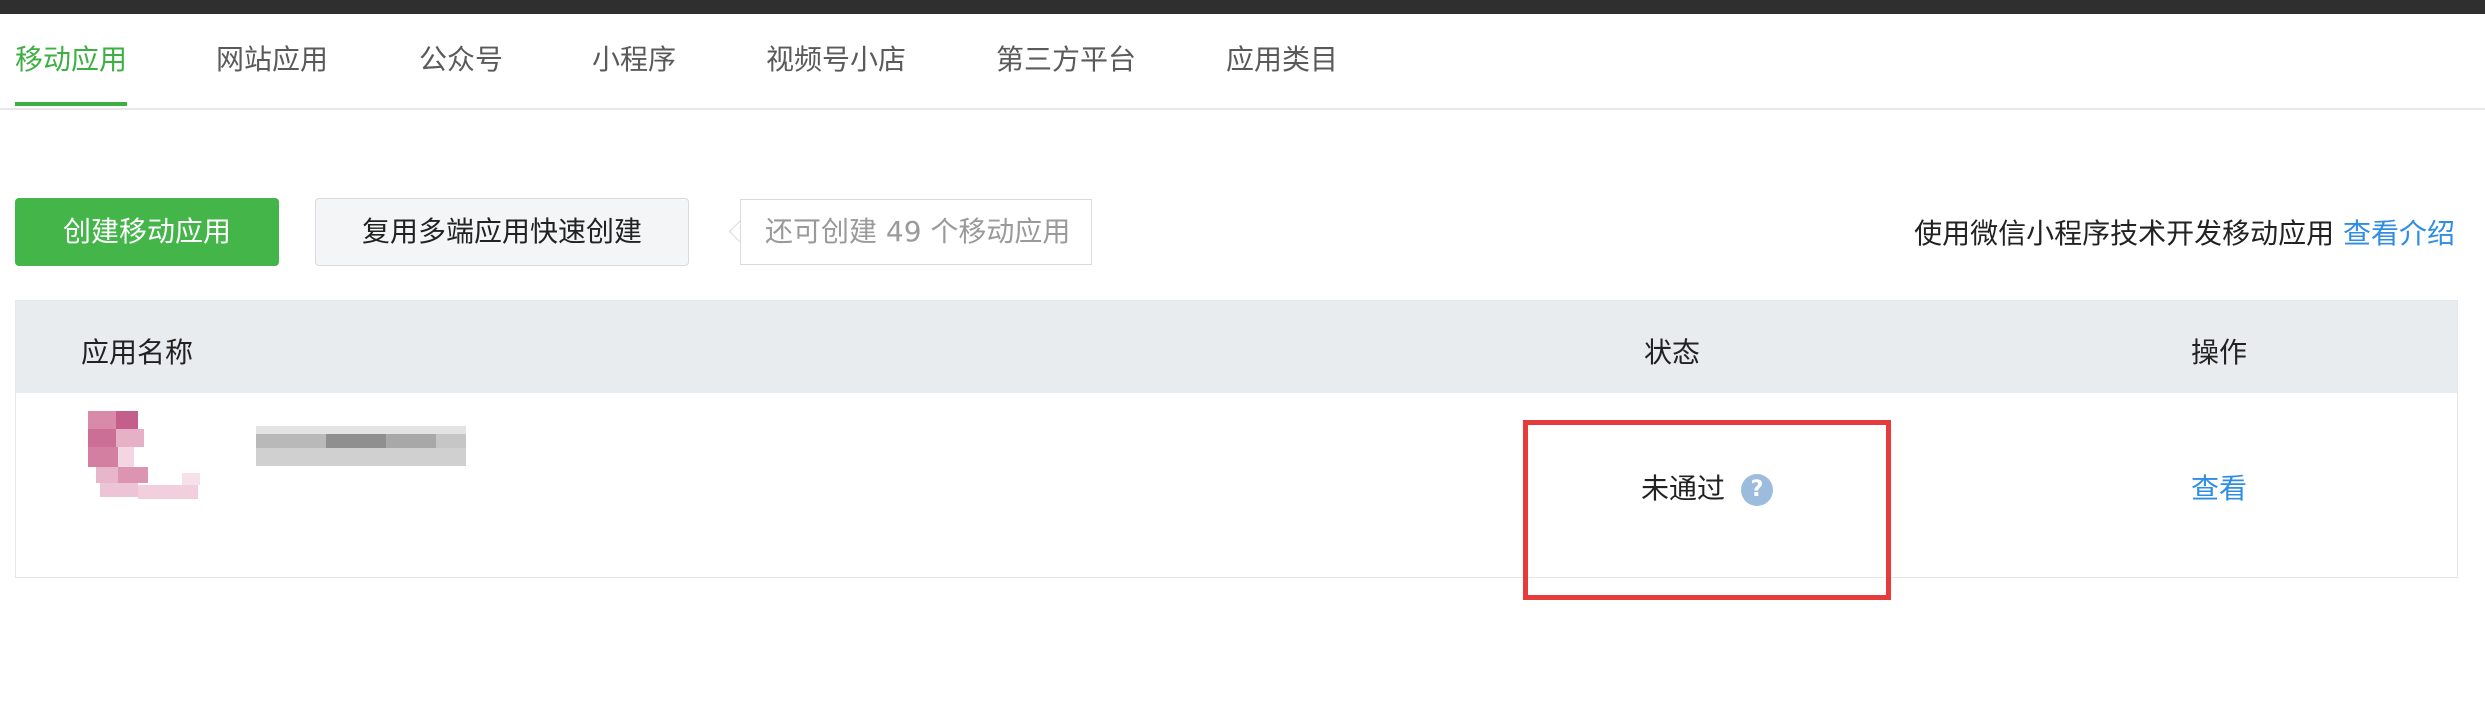  What do you see at coordinates (1242, 7) in the screenshot?
I see `top-bar` at bounding box center [1242, 7].